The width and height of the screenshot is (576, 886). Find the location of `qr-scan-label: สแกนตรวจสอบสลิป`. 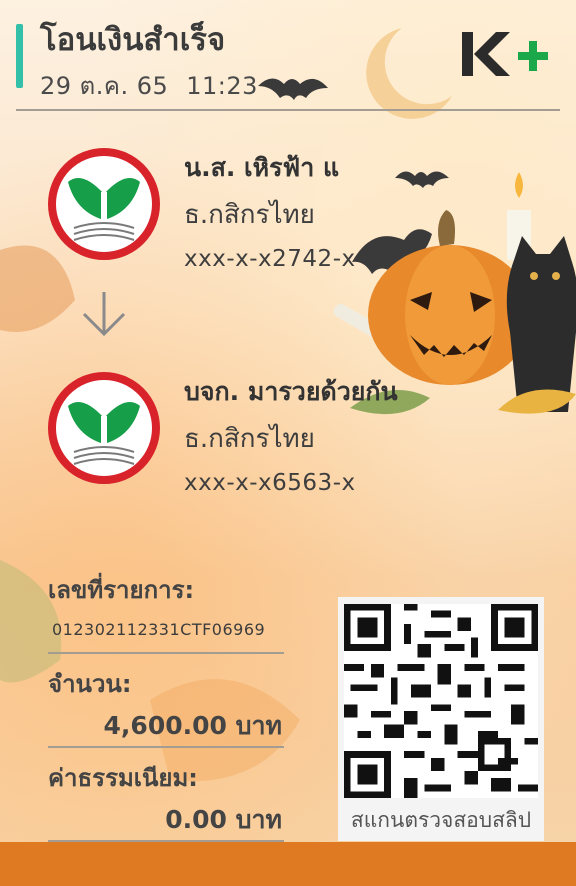

qr-scan-label: สแกนตรวจสอบสลิป is located at coordinates (441, 820).